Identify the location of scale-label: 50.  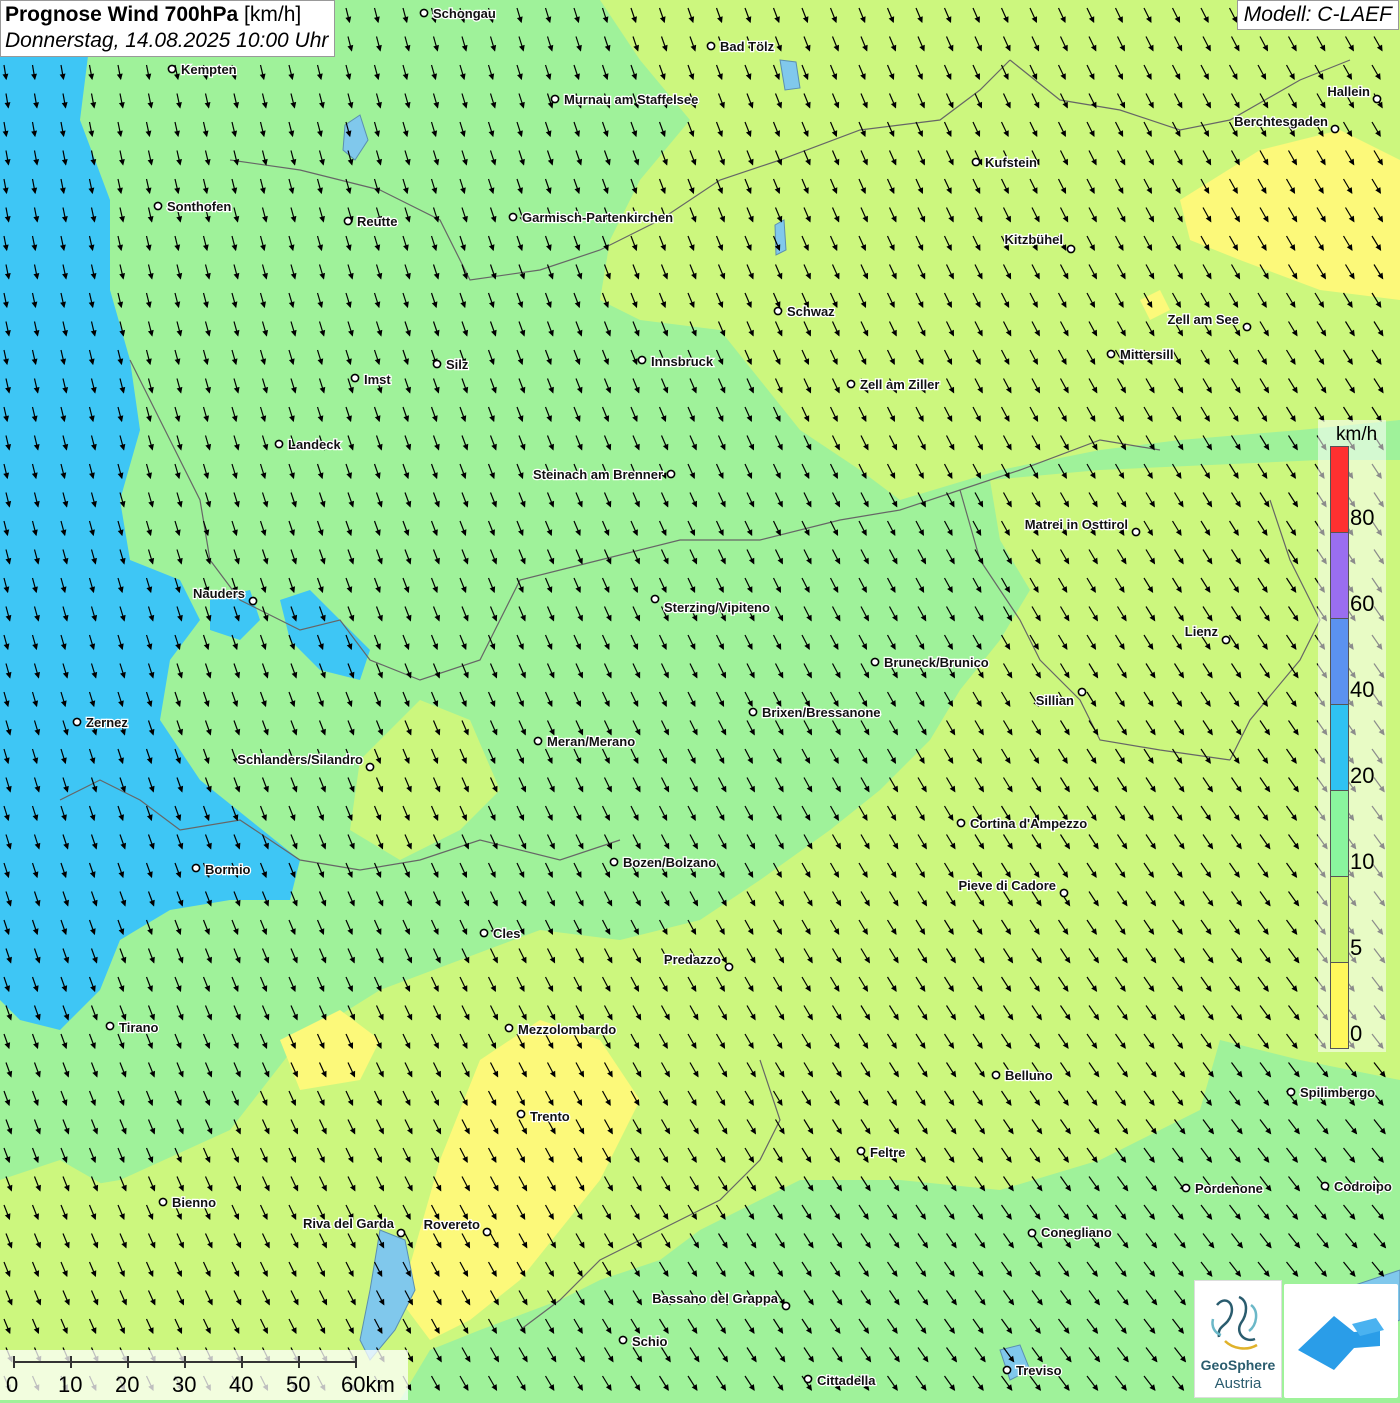
(298, 1384).